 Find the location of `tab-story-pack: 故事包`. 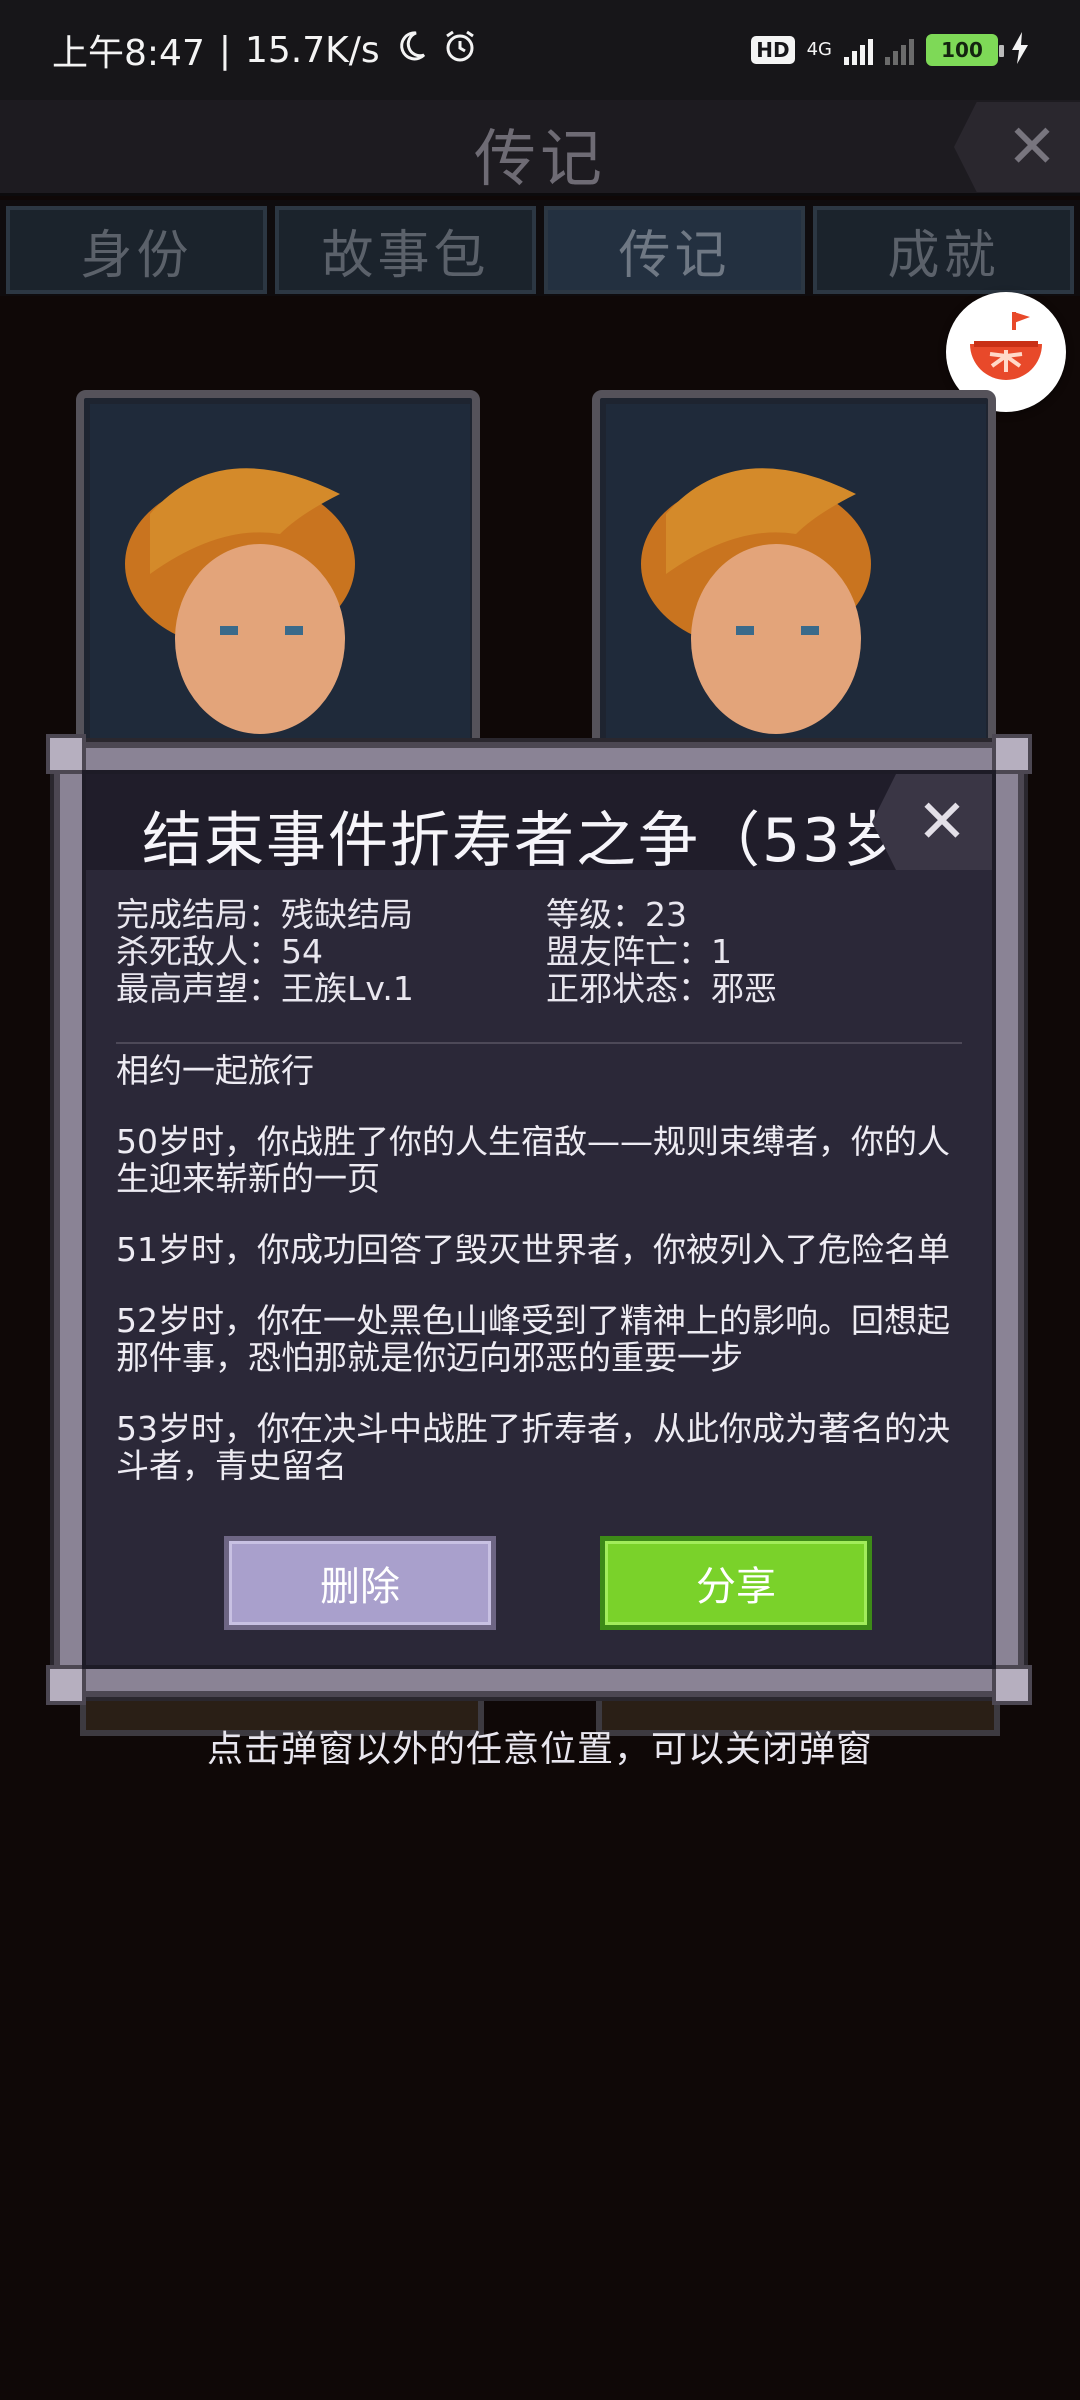

tab-story-pack: 故事包 is located at coordinates (405, 250).